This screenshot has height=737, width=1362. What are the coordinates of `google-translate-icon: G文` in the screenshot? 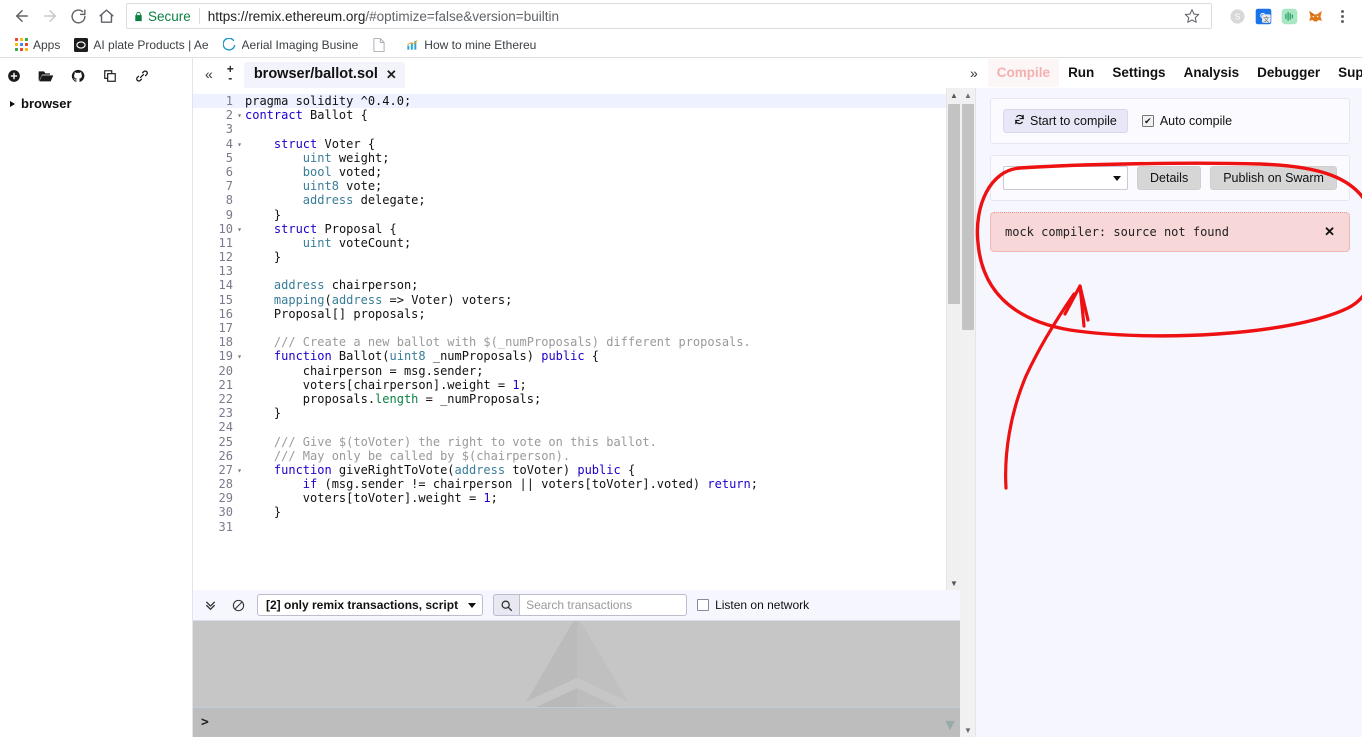 It's located at (1263, 16).